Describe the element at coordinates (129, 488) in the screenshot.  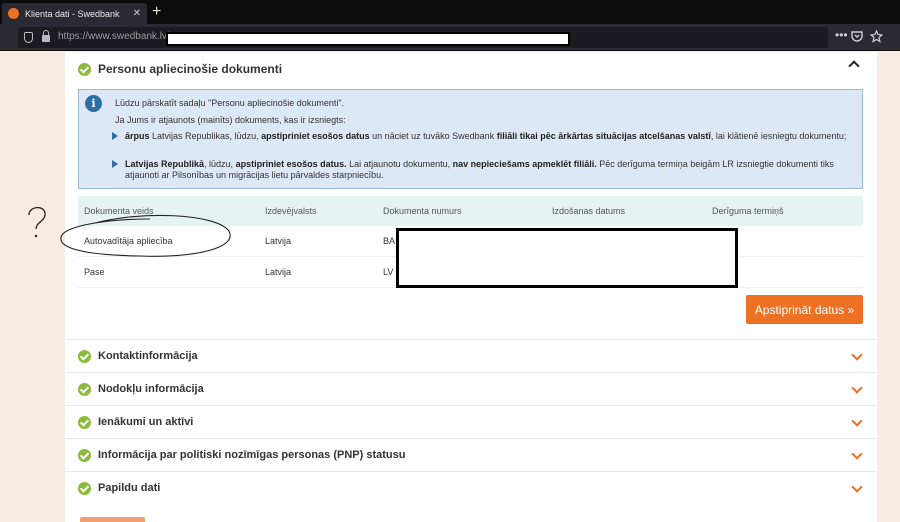
I see `accordion-title: Papildu dati` at that location.